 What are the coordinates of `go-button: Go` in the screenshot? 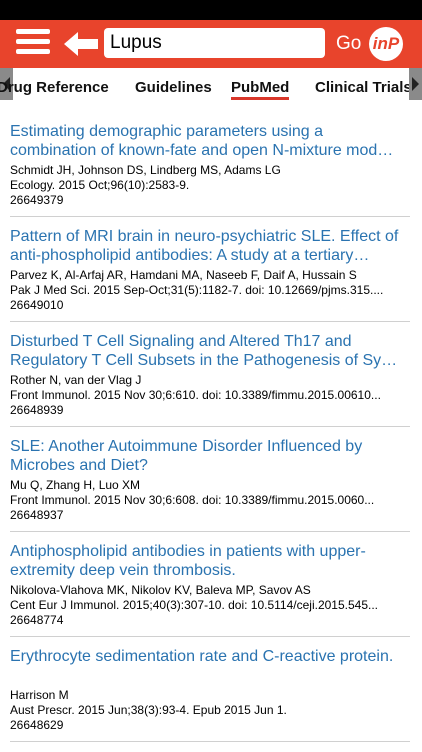 It's located at (348, 44).